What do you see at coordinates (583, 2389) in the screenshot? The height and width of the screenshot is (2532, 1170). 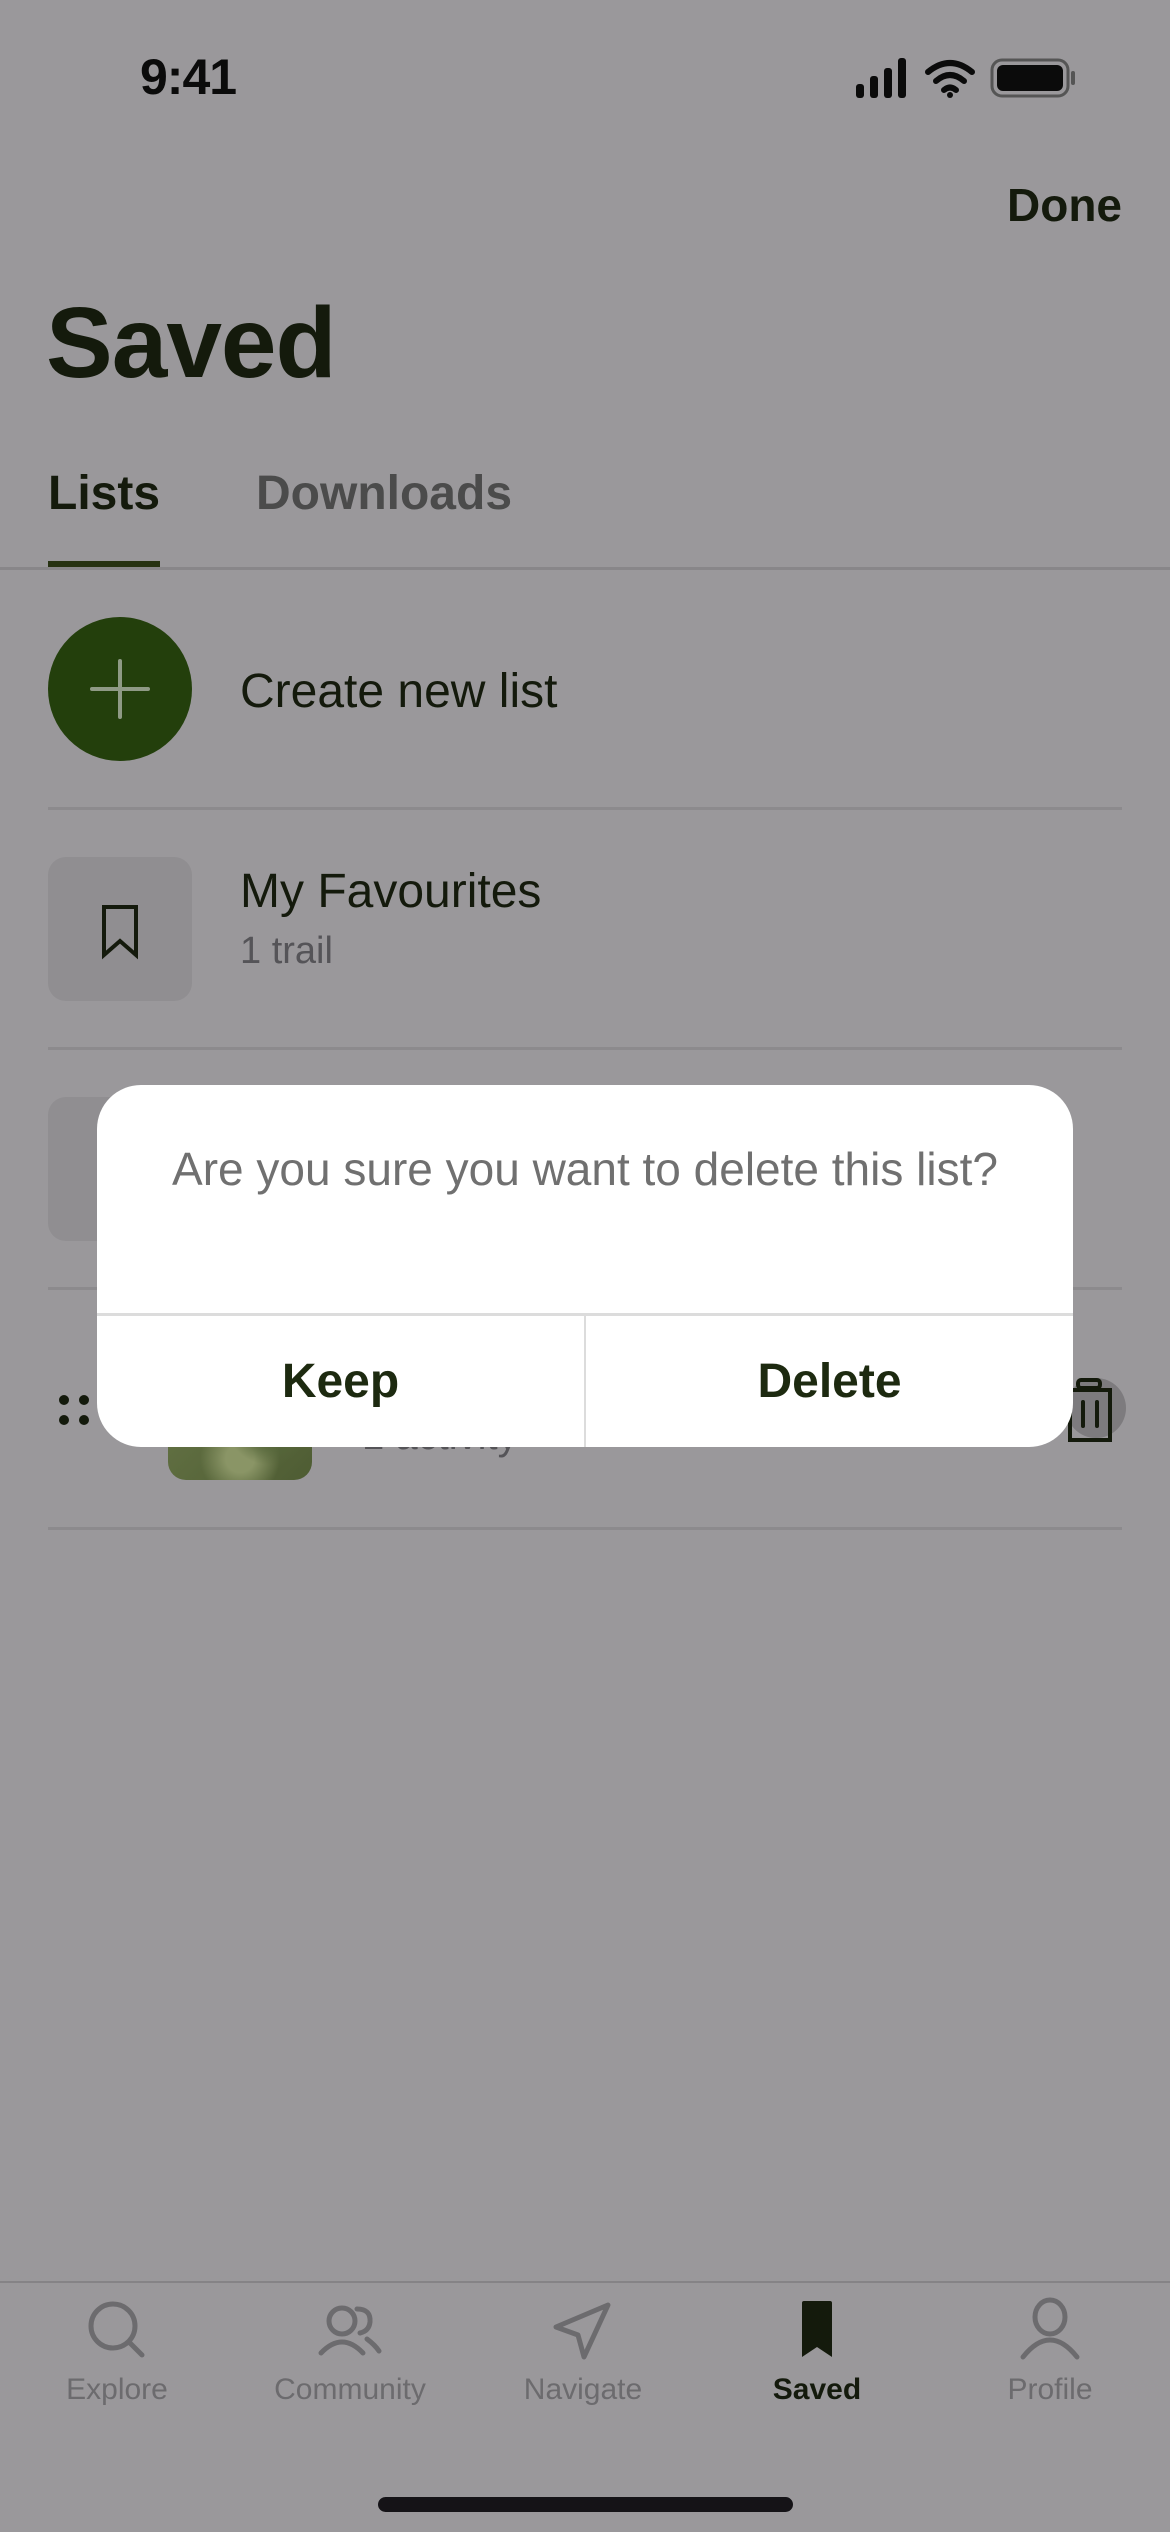 I see `tabbar-label: Navigate` at bounding box center [583, 2389].